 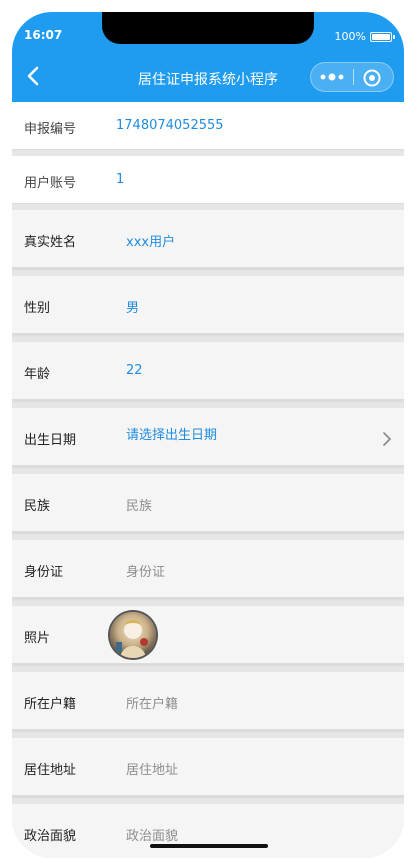 What do you see at coordinates (208, 239) in the screenshot?
I see `field-row-real-name: 真实姓名 xxx用户` at bounding box center [208, 239].